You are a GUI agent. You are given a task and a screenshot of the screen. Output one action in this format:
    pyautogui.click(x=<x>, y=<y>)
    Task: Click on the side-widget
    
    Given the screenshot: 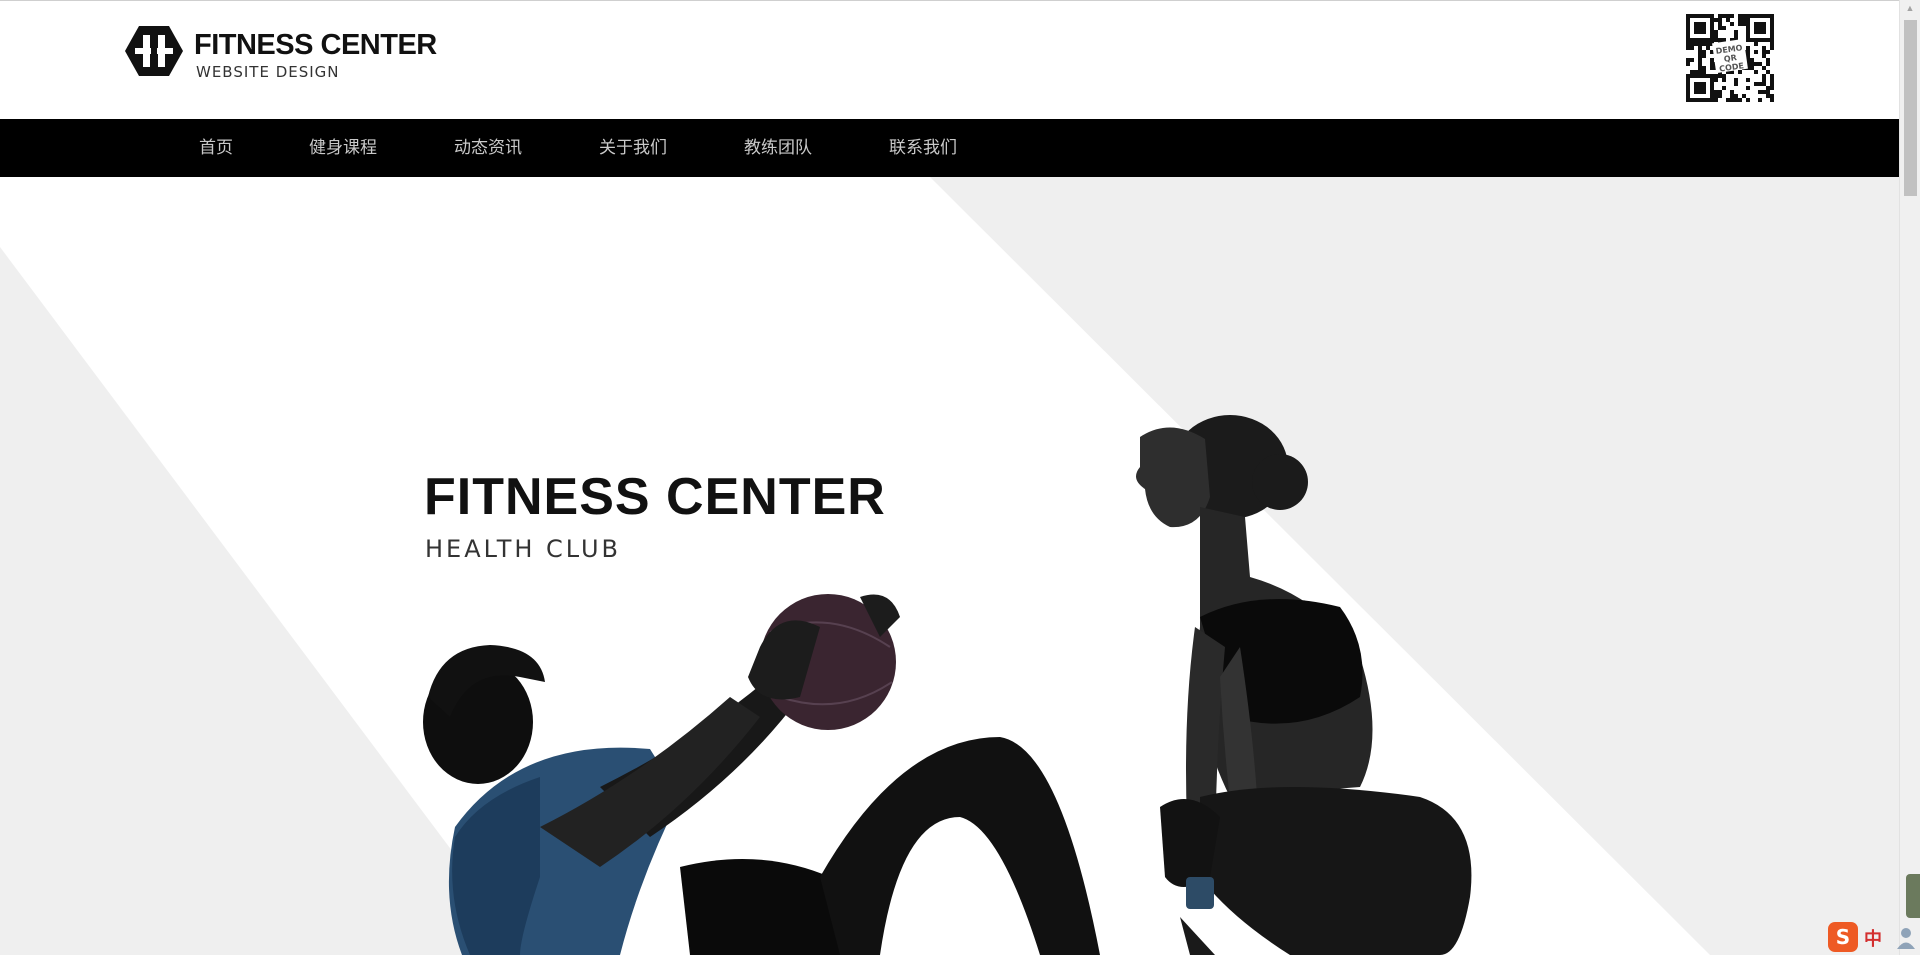 What is the action you would take?
    pyautogui.click(x=1913, y=896)
    